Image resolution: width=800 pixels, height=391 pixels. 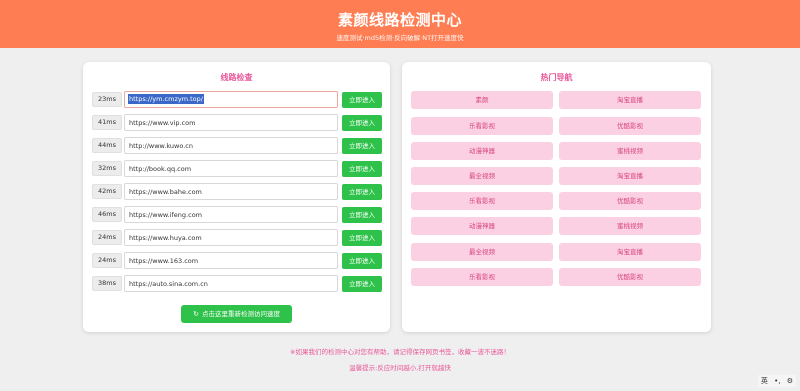 What do you see at coordinates (107, 99) in the screenshot?
I see `latency-badge: 23ms` at bounding box center [107, 99].